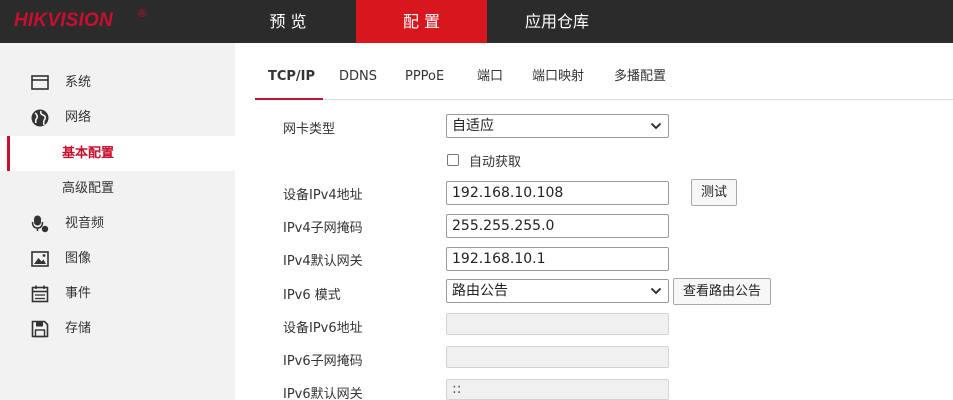  Describe the element at coordinates (312, 295) in the screenshot. I see `ipv6-mode-label: IPv6 模式` at that location.